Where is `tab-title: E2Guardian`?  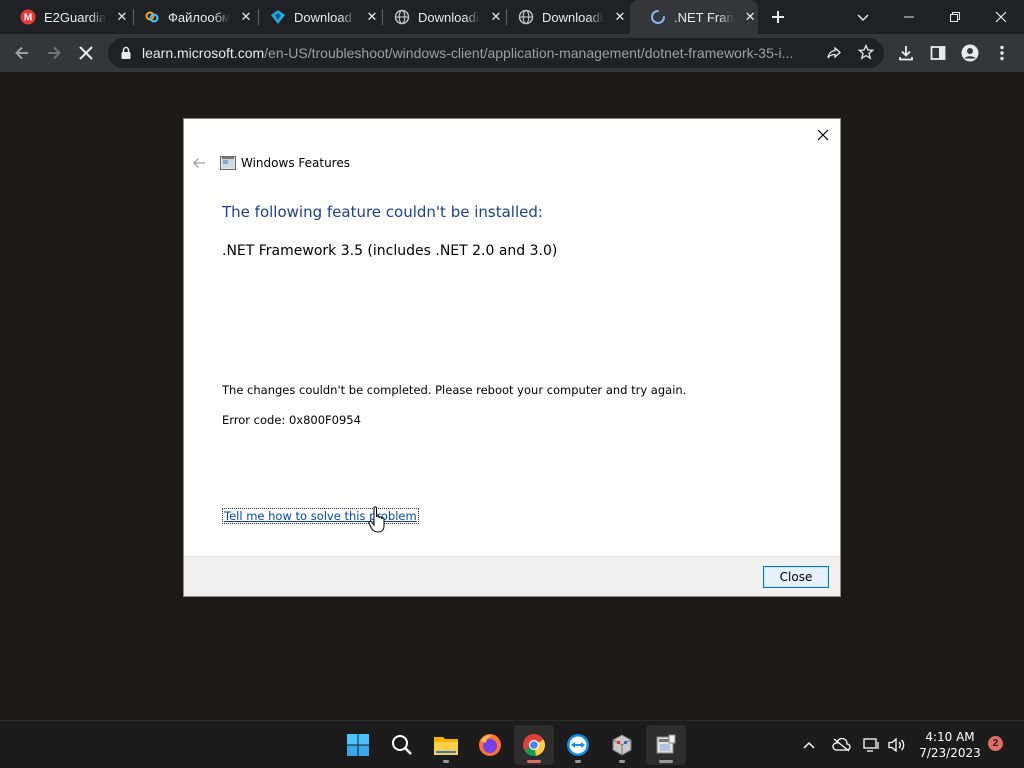 tab-title: E2Guardian is located at coordinates (75, 17).